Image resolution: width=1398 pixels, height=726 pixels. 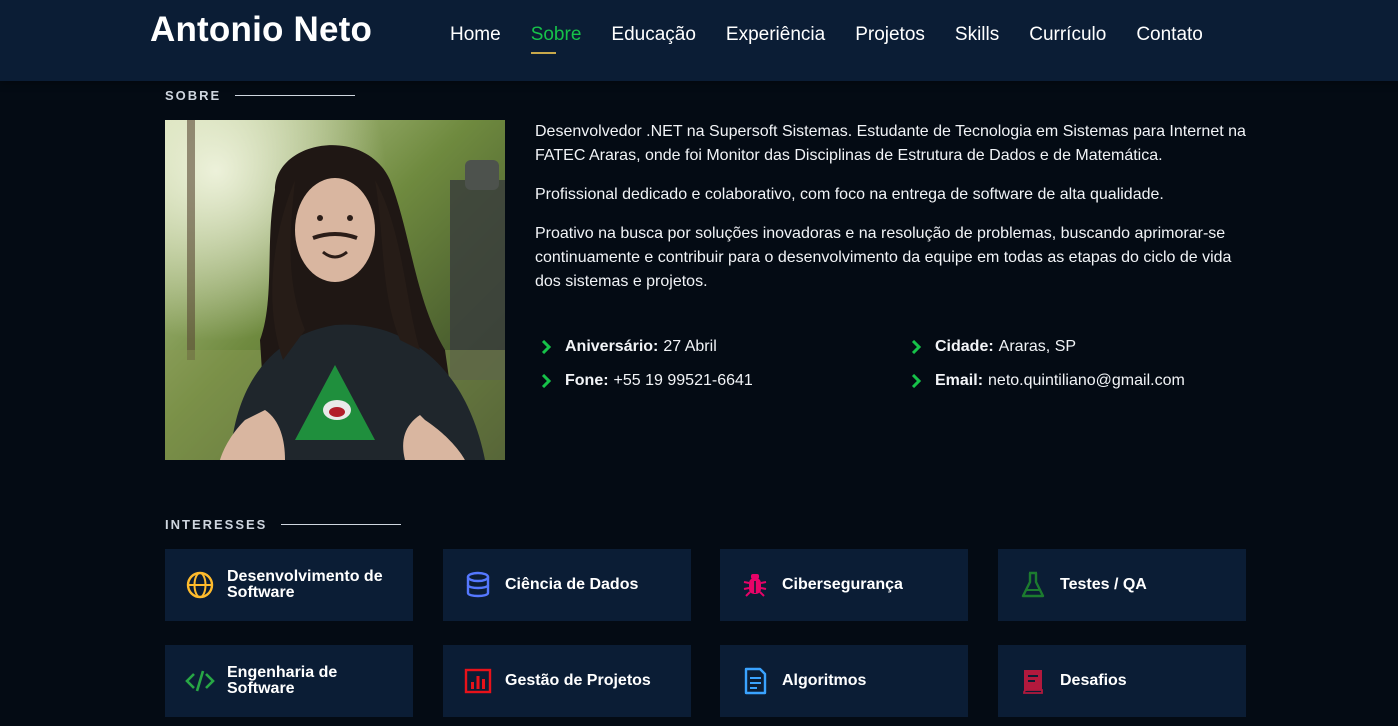 I want to click on detail-email: Email: neto.quintiliano@gmail.com, so click(x=1076, y=381).